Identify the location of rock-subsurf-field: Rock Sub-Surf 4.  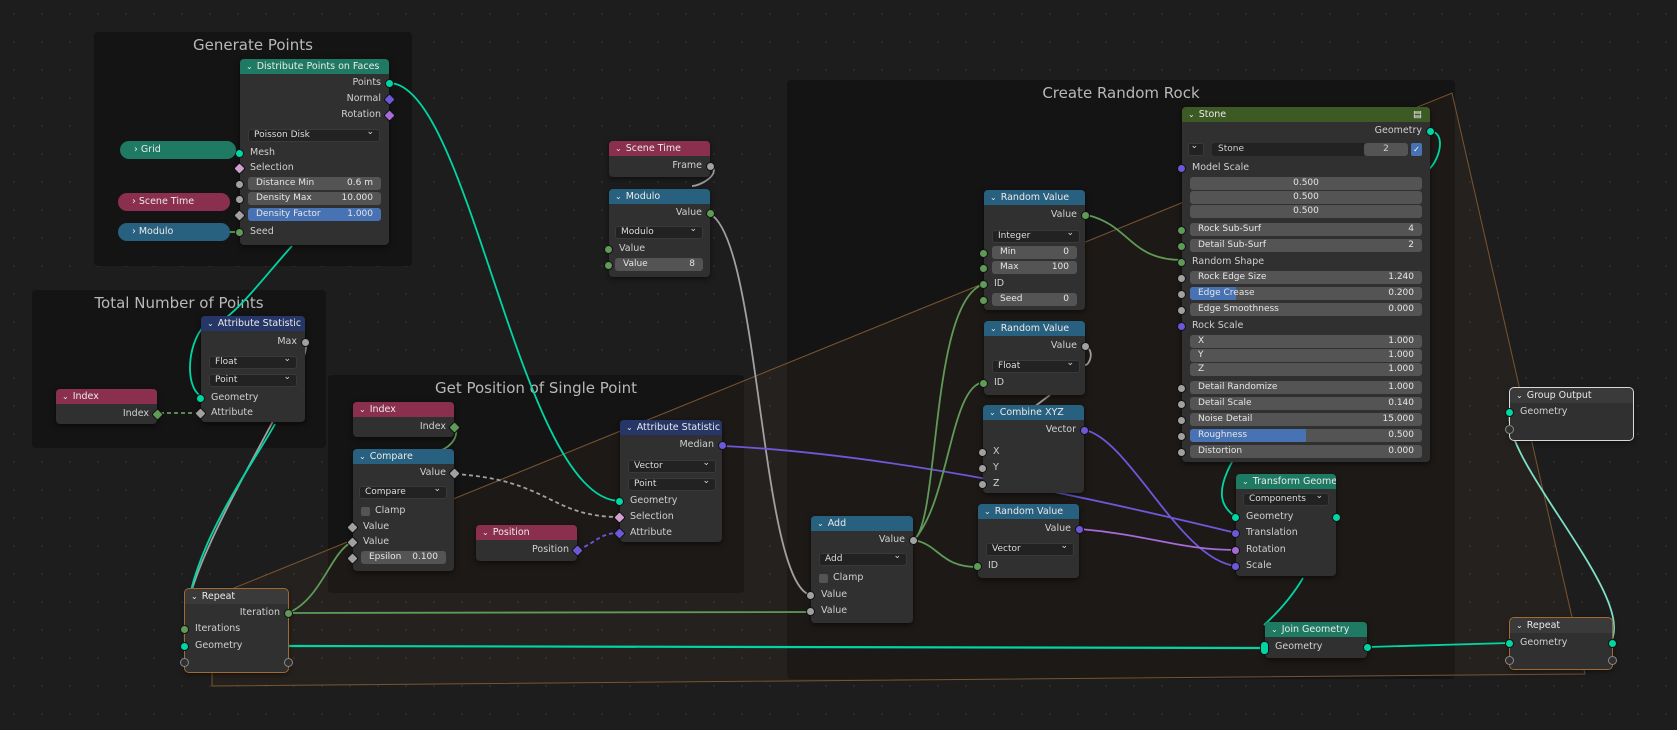
(1306, 229).